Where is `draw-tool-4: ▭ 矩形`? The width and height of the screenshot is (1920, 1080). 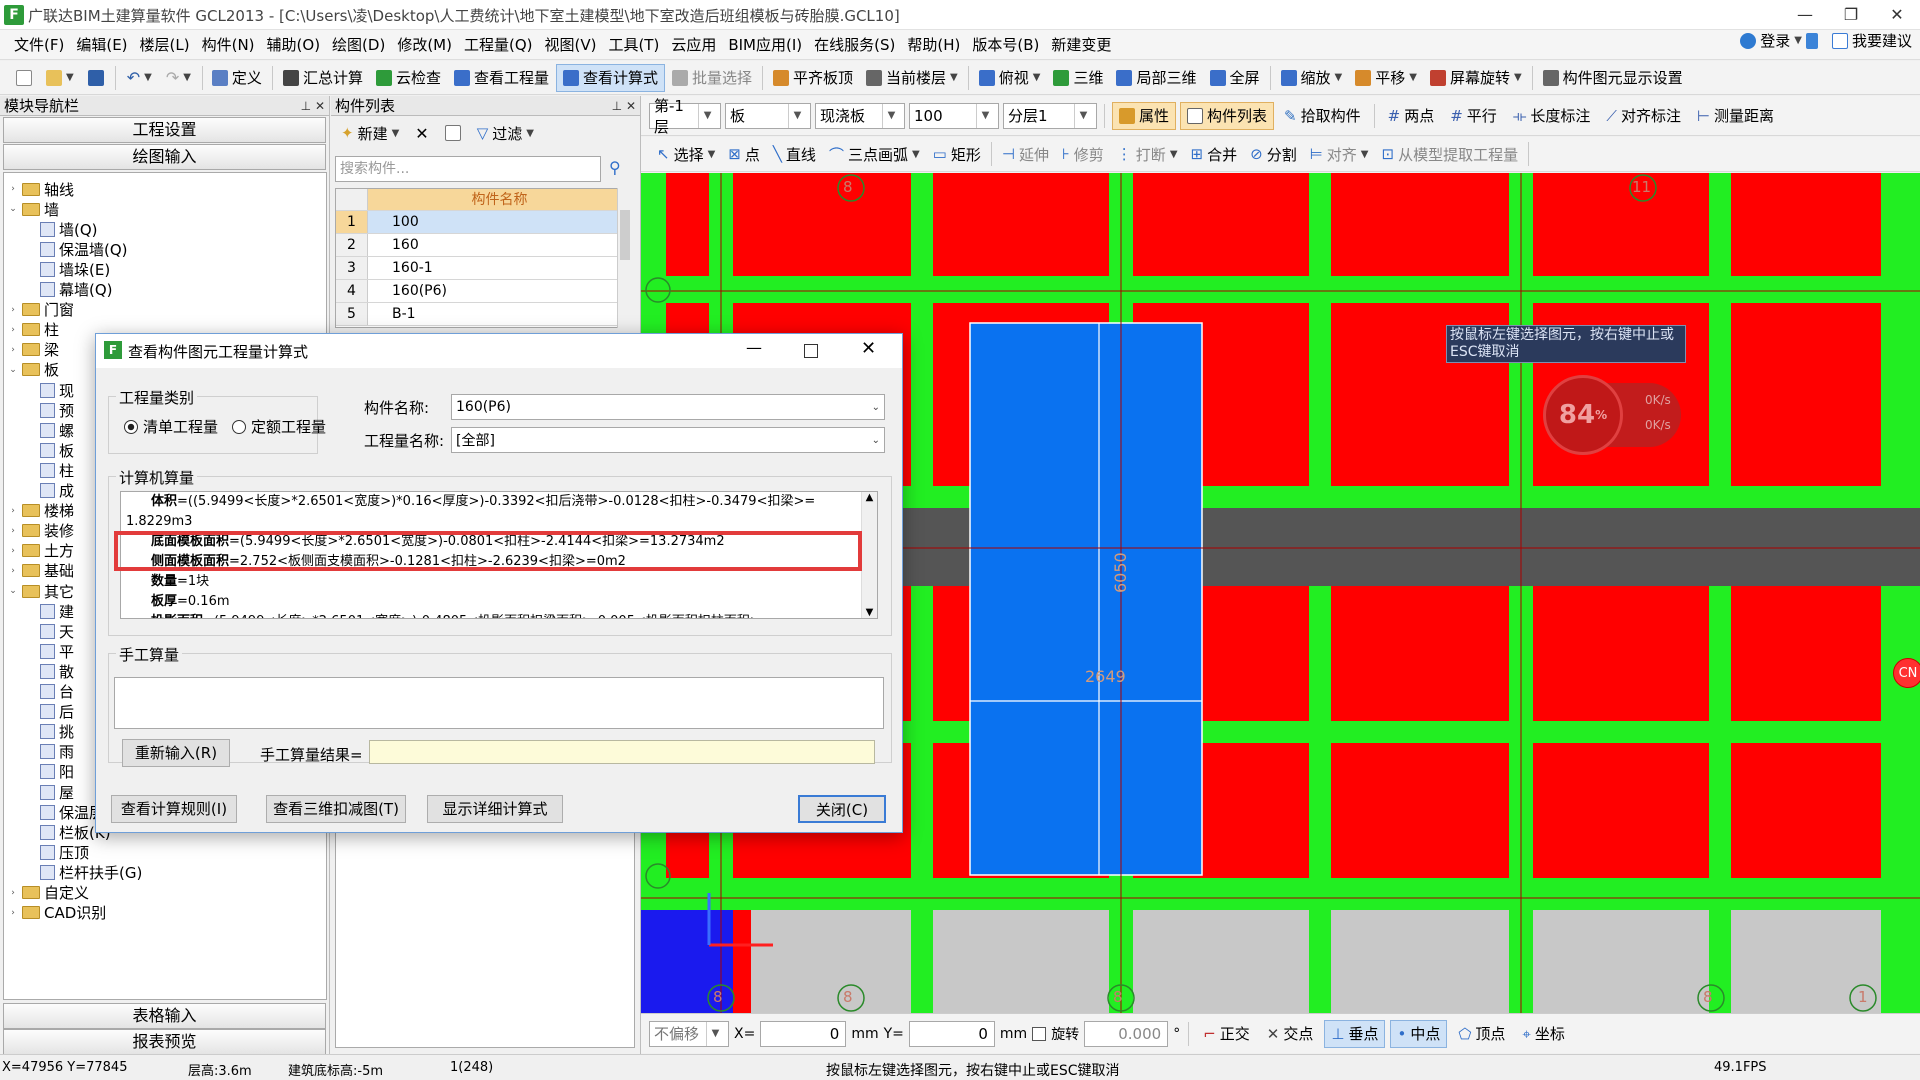
draw-tool-4: ▭ 矩形 is located at coordinates (957, 154).